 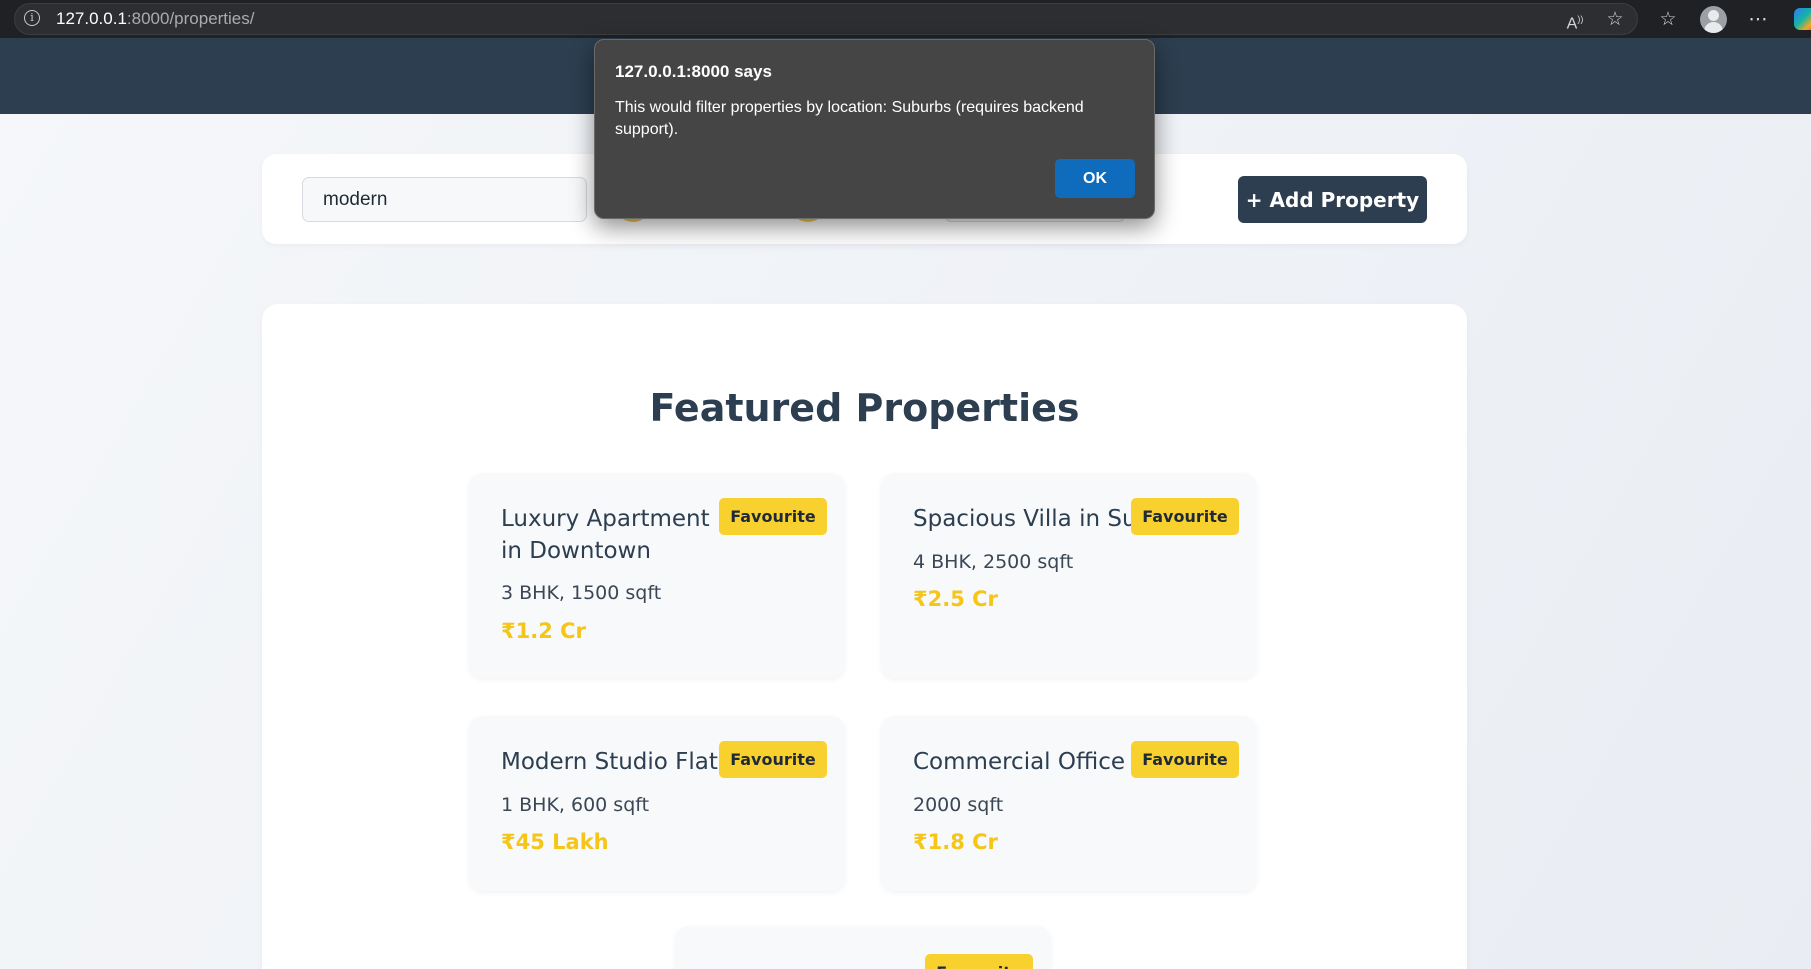 What do you see at coordinates (1575, 19) in the screenshot?
I see `read-aloud-icon: A))` at bounding box center [1575, 19].